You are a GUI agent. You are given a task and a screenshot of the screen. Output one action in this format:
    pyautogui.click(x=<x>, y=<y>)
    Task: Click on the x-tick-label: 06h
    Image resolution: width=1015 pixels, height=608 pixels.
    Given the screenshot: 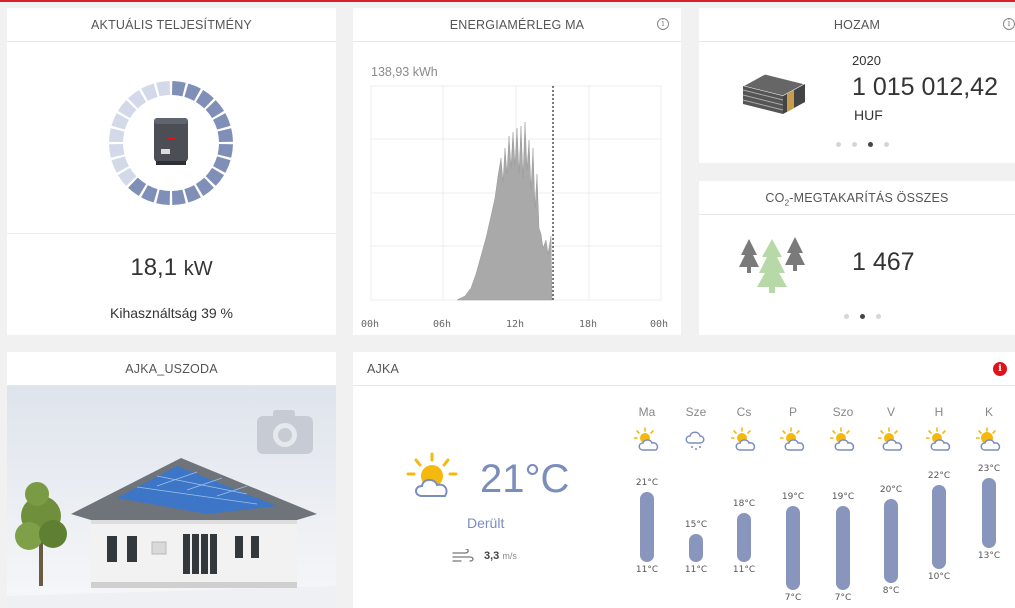 What is the action you would take?
    pyautogui.click(x=442, y=324)
    